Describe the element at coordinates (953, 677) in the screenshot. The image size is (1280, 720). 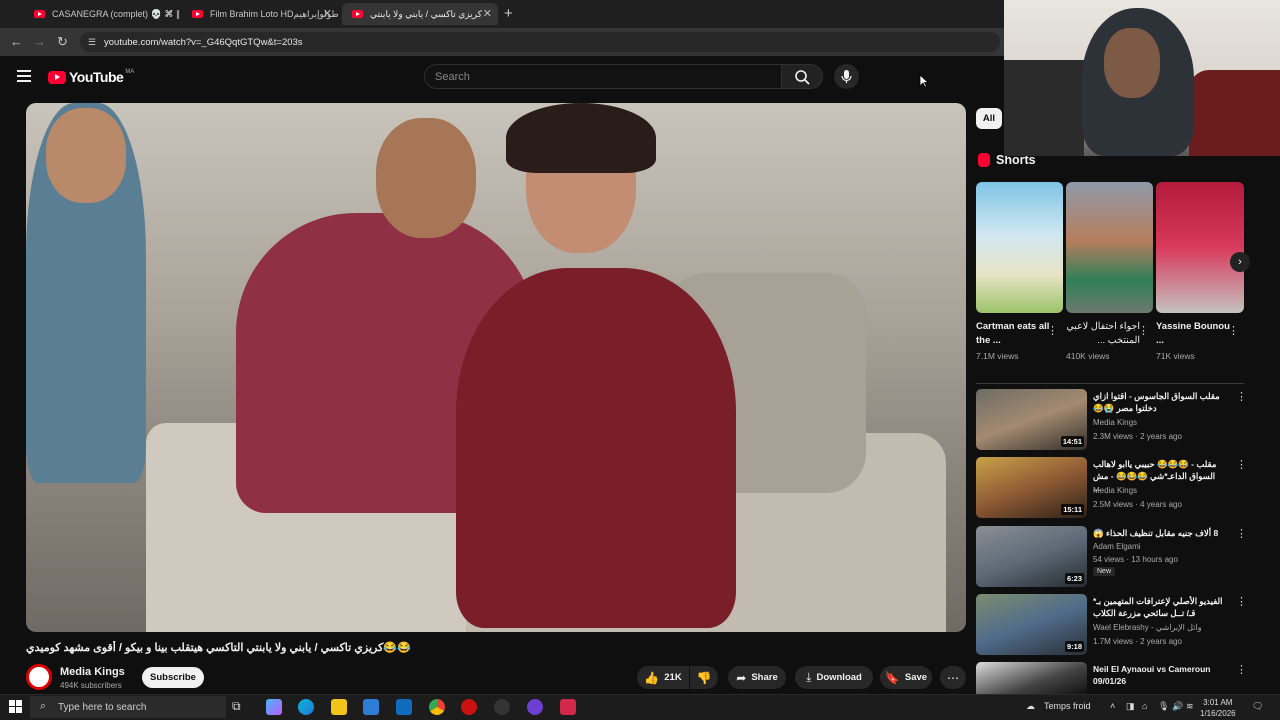
I see `more-actions-button: ⋯` at that location.